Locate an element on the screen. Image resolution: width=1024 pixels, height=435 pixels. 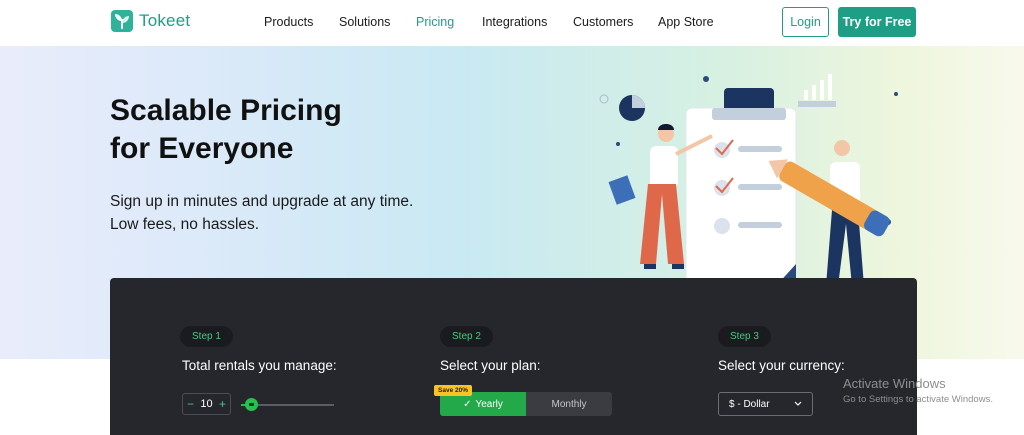
tokeet-leaf-icon is located at coordinates (122, 21).